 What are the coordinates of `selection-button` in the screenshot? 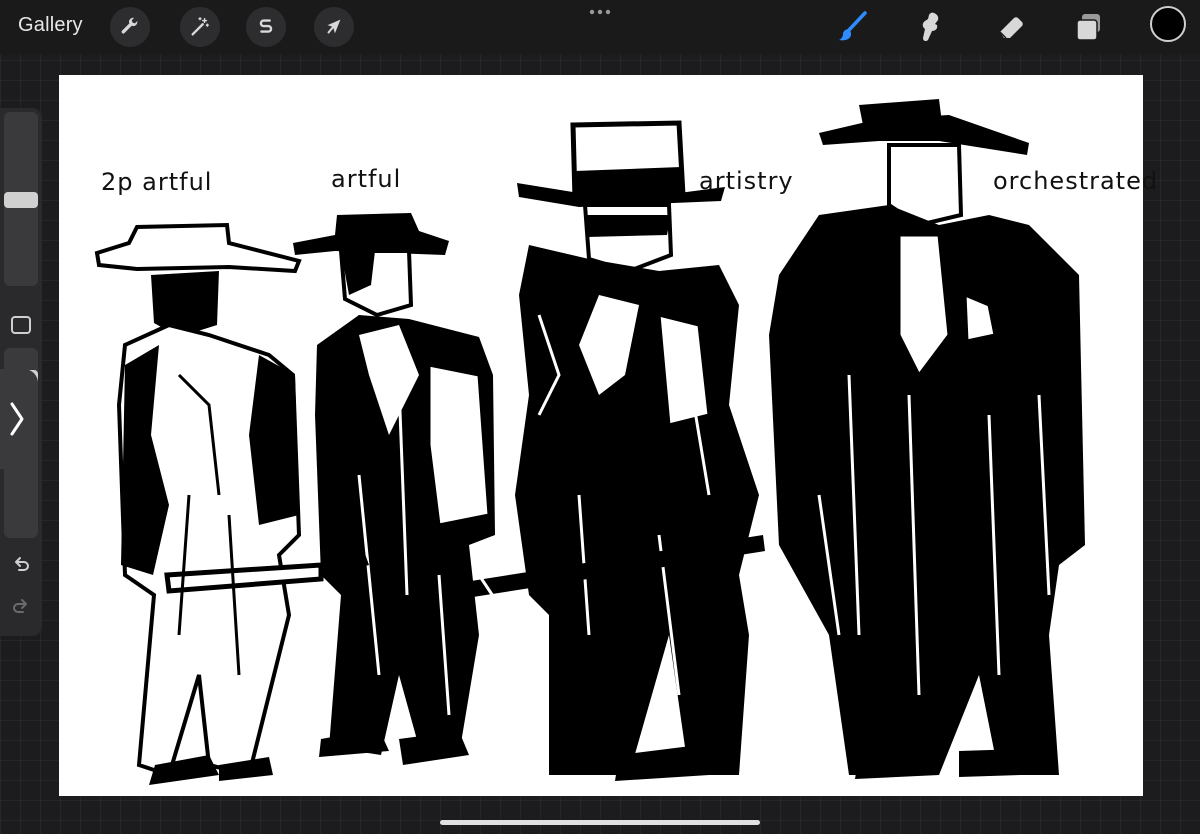 It's located at (266, 27).